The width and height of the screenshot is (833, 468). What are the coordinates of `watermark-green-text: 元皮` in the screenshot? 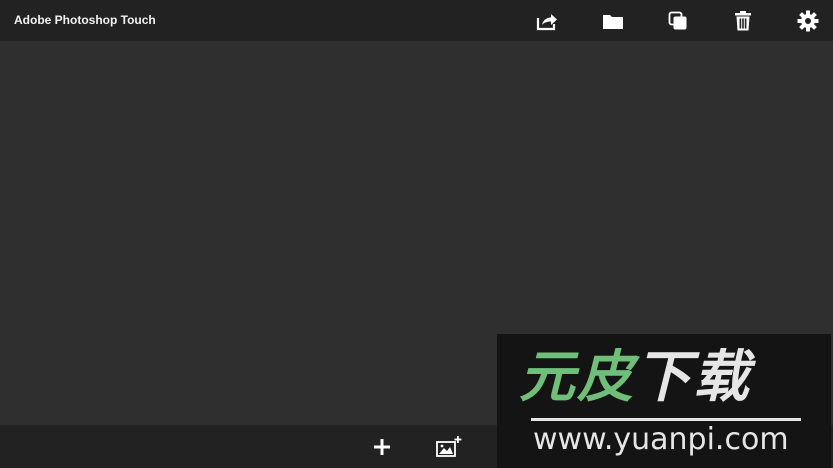 It's located at (577, 377).